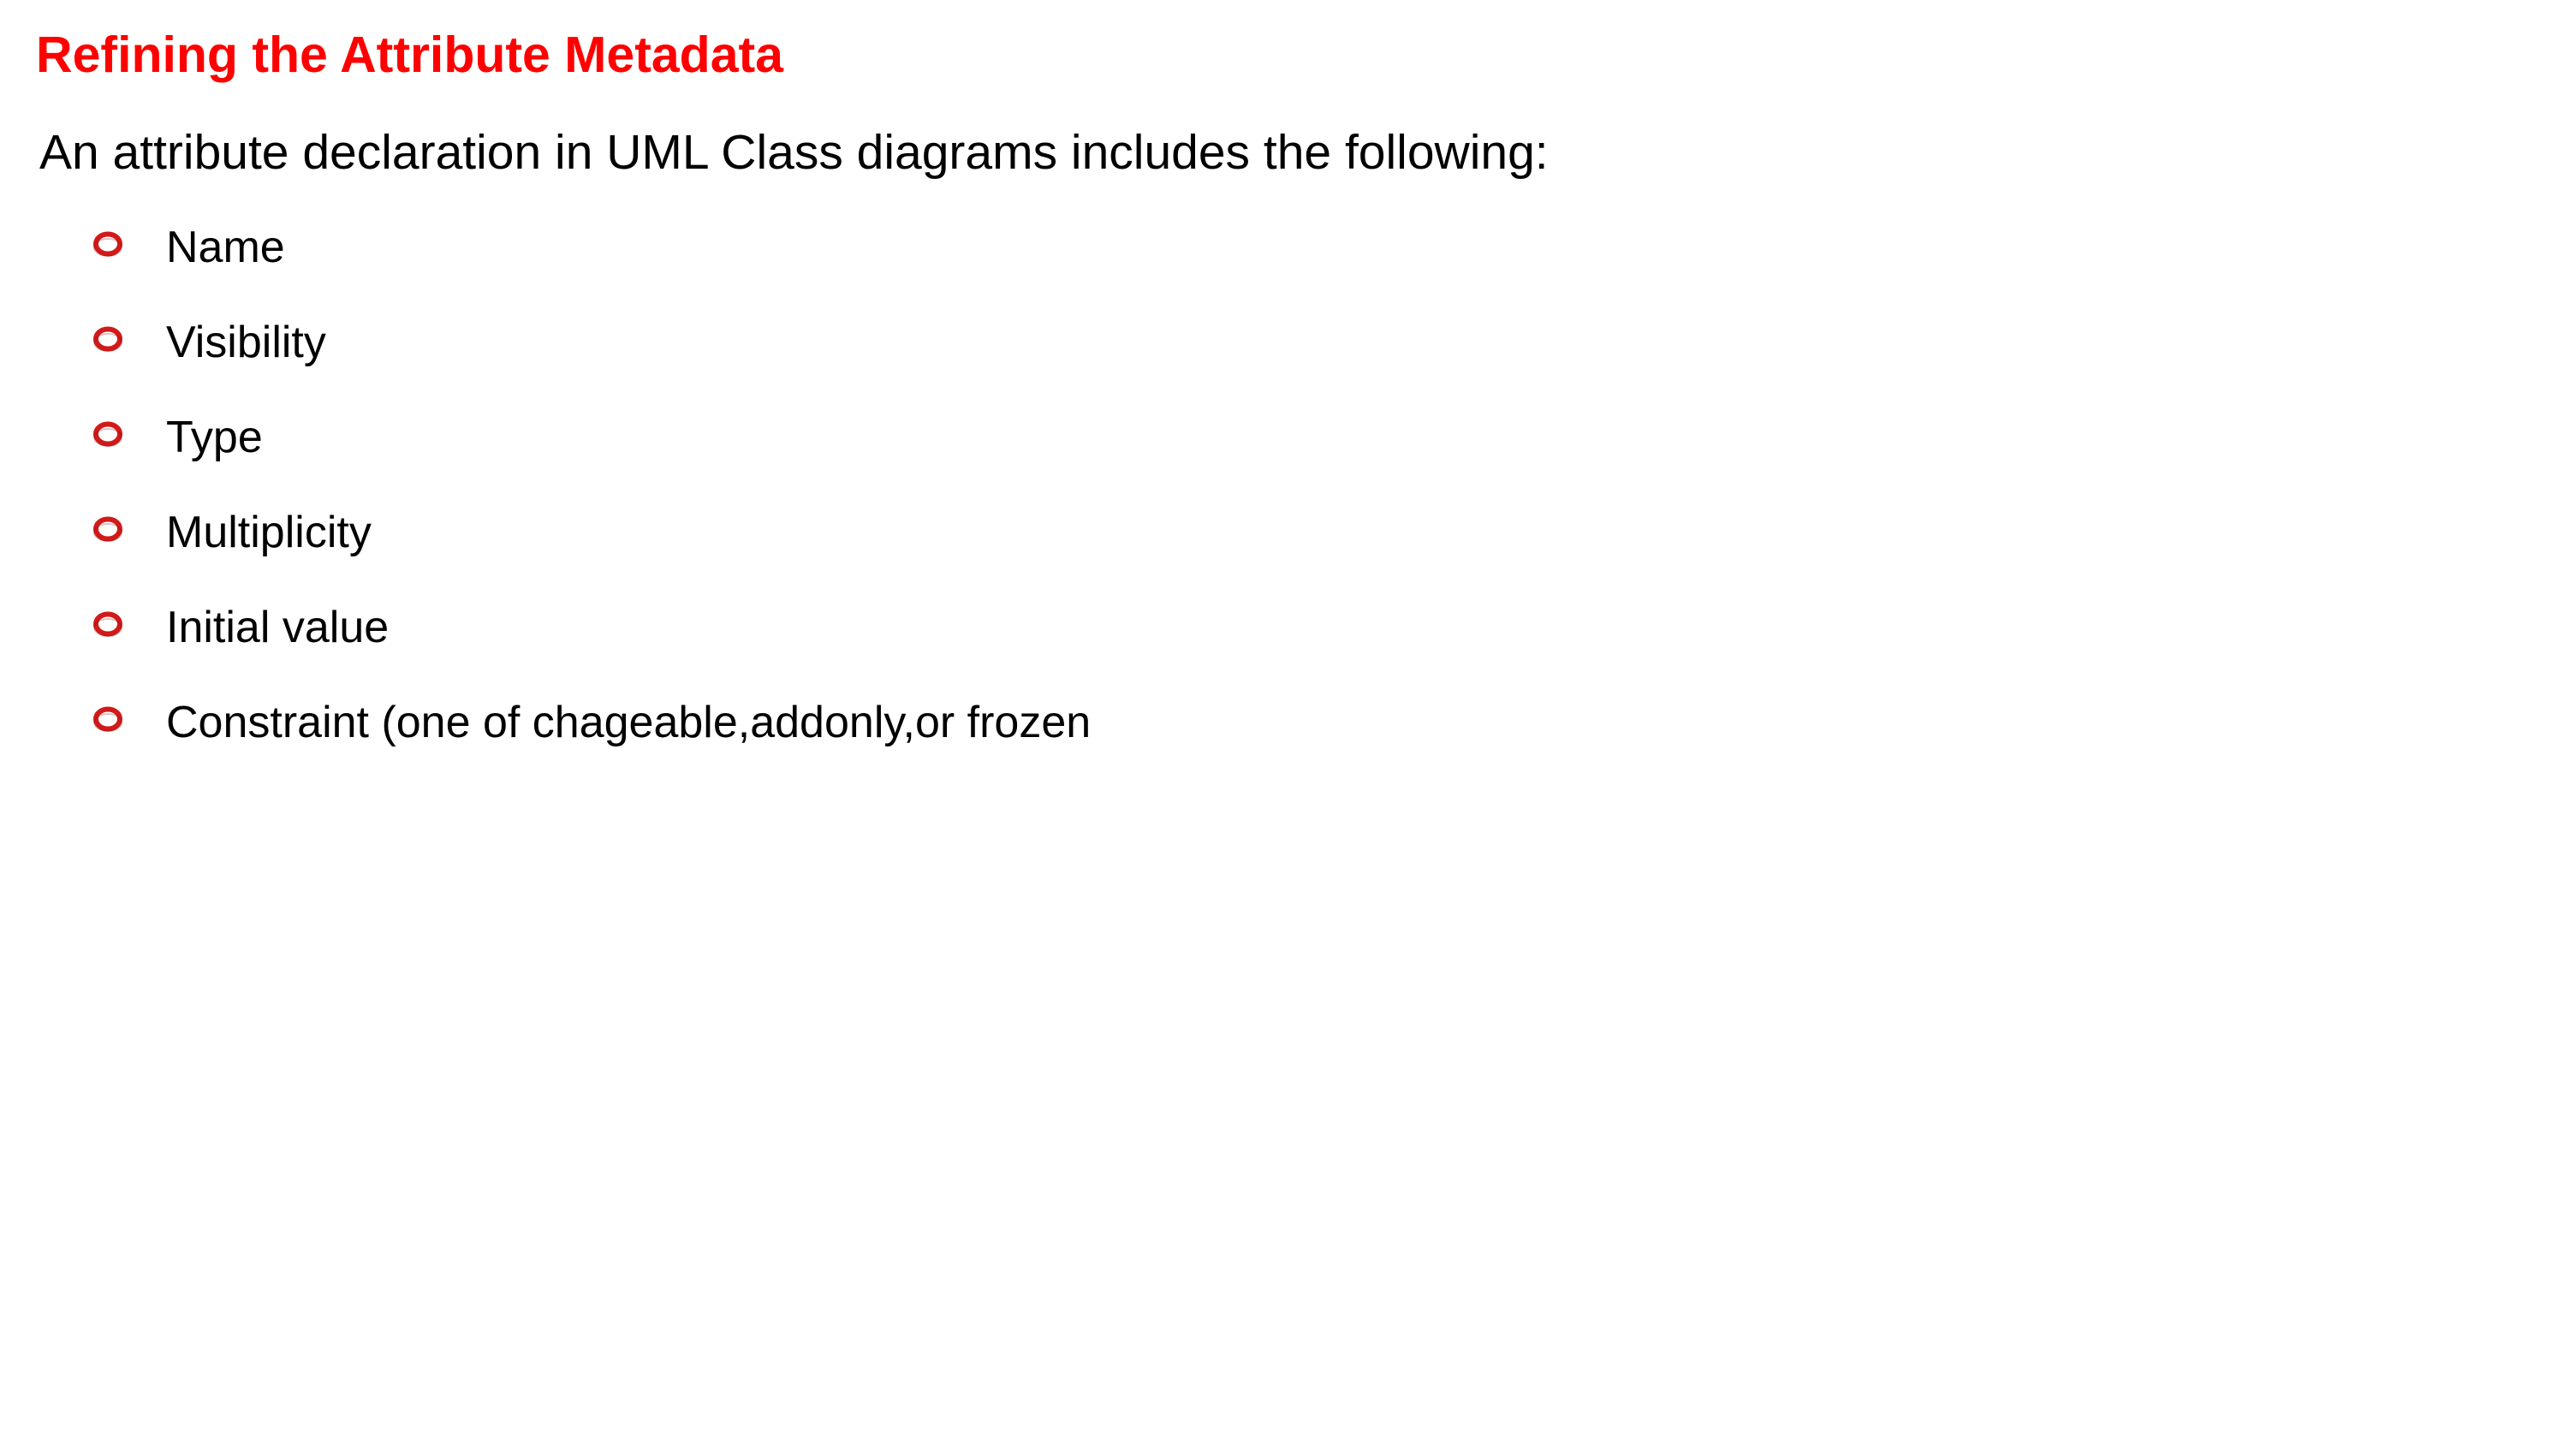 The image size is (2576, 1433). I want to click on list-item-label: Visibility, so click(246, 342).